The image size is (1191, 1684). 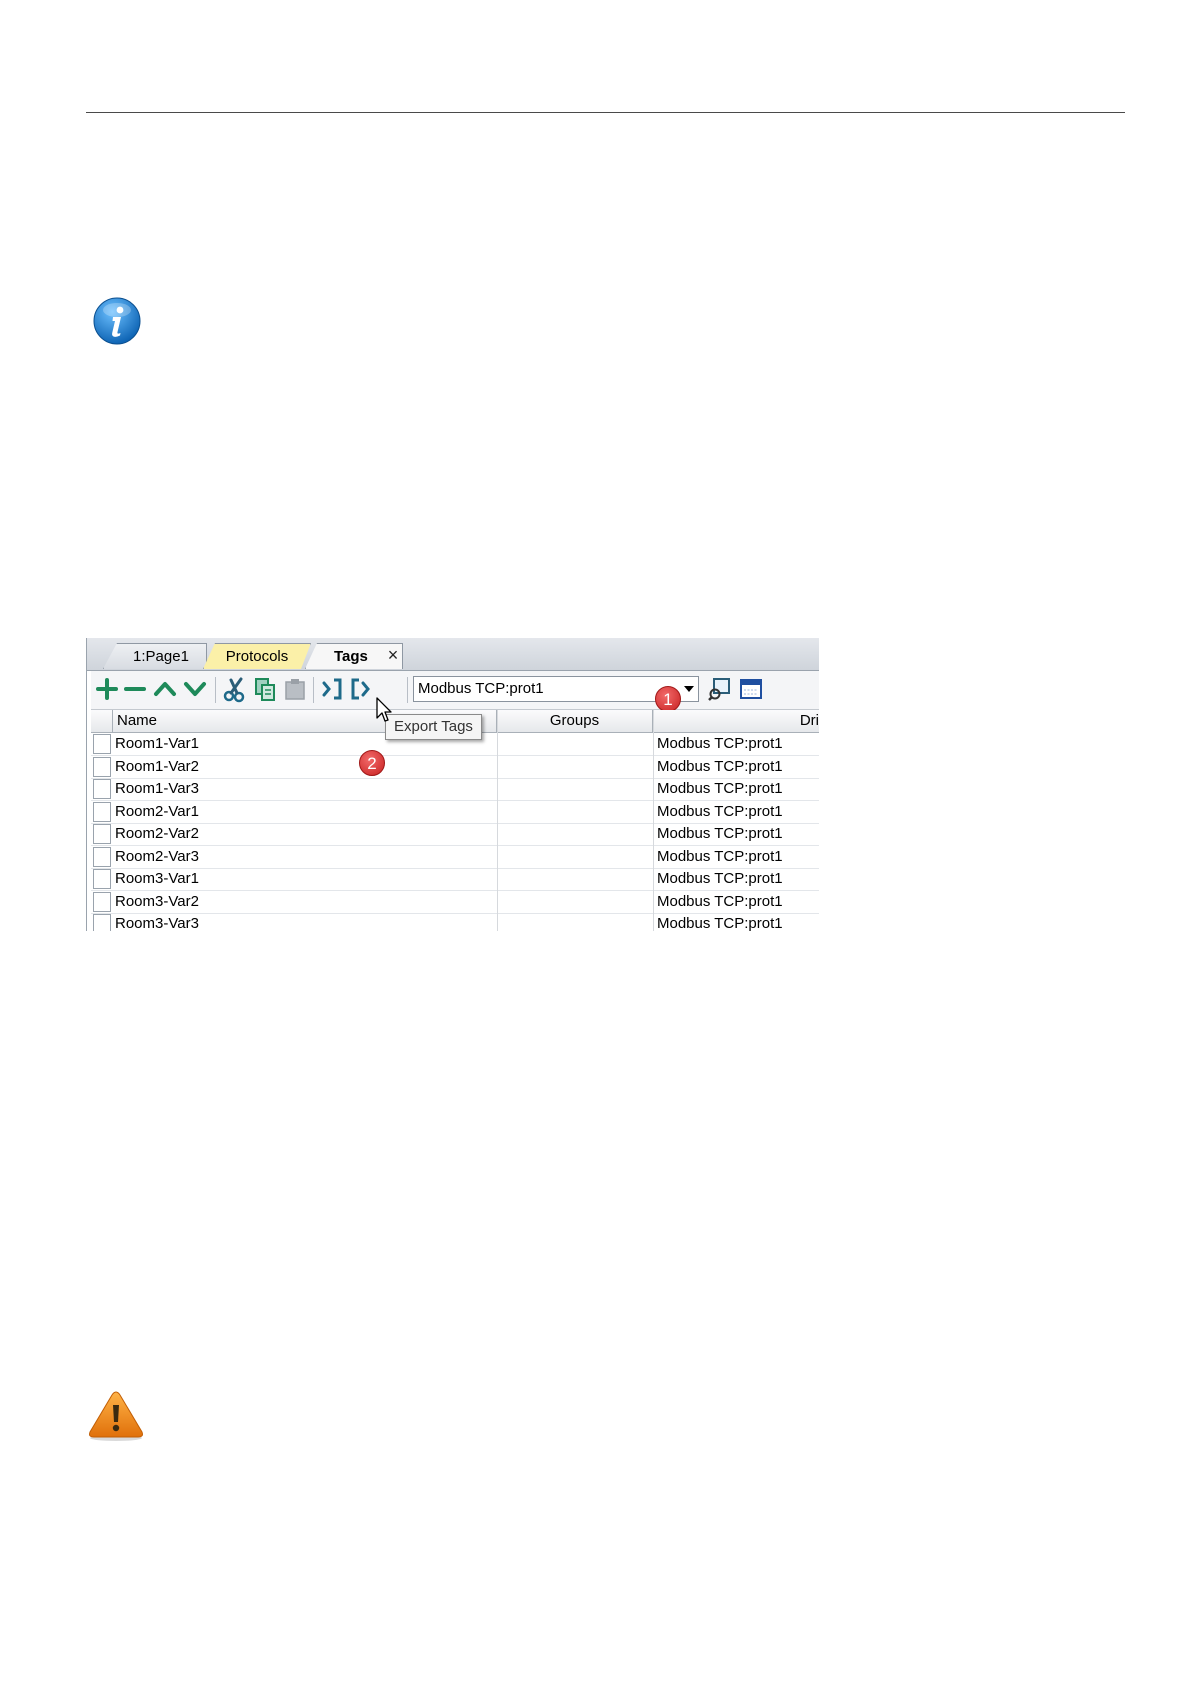 I want to click on toolbar: Modbus TCP:prot1, so click(x=455, y=690).